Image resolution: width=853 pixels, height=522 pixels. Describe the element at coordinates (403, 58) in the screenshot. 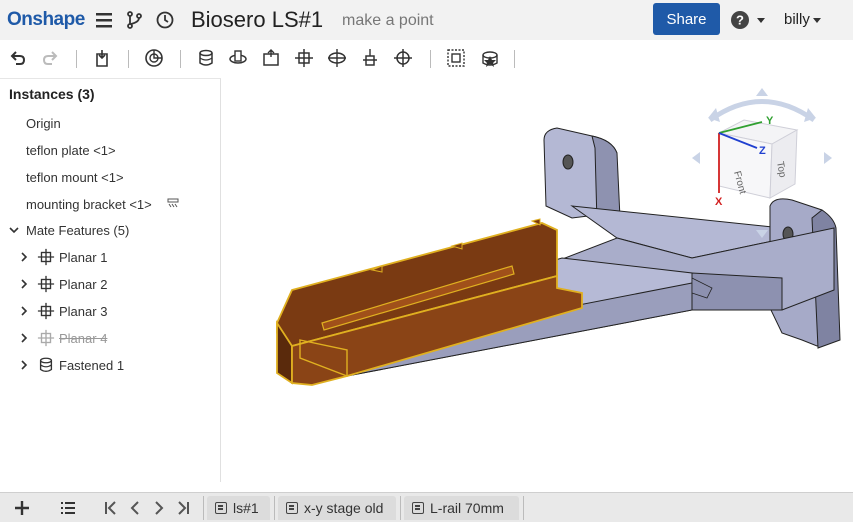

I see `ball-mate-icon` at that location.